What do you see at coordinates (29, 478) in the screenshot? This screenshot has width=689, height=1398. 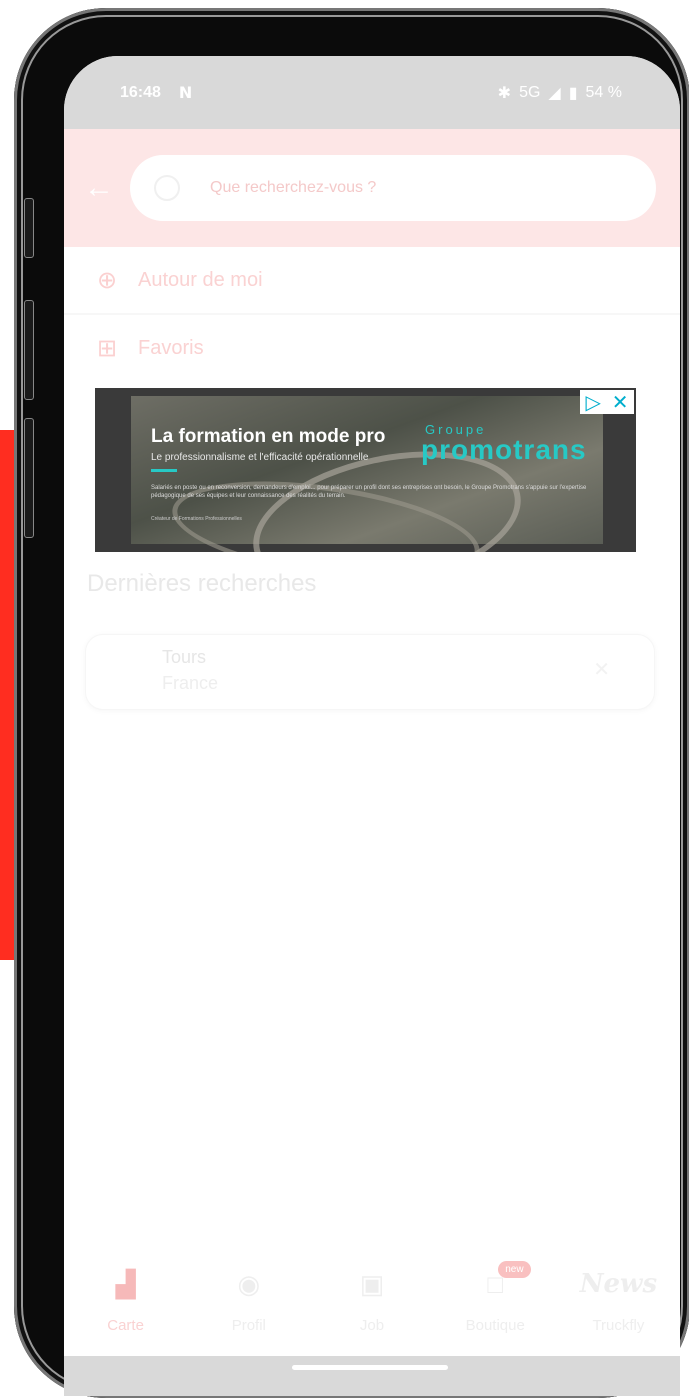 I see `power-button` at bounding box center [29, 478].